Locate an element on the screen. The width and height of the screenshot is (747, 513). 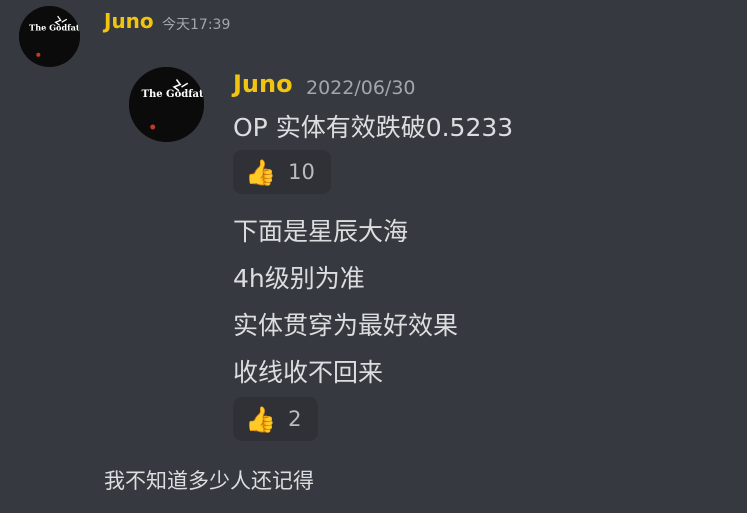
reaction-thumbs-up: 👍 2 is located at coordinates (275, 419).